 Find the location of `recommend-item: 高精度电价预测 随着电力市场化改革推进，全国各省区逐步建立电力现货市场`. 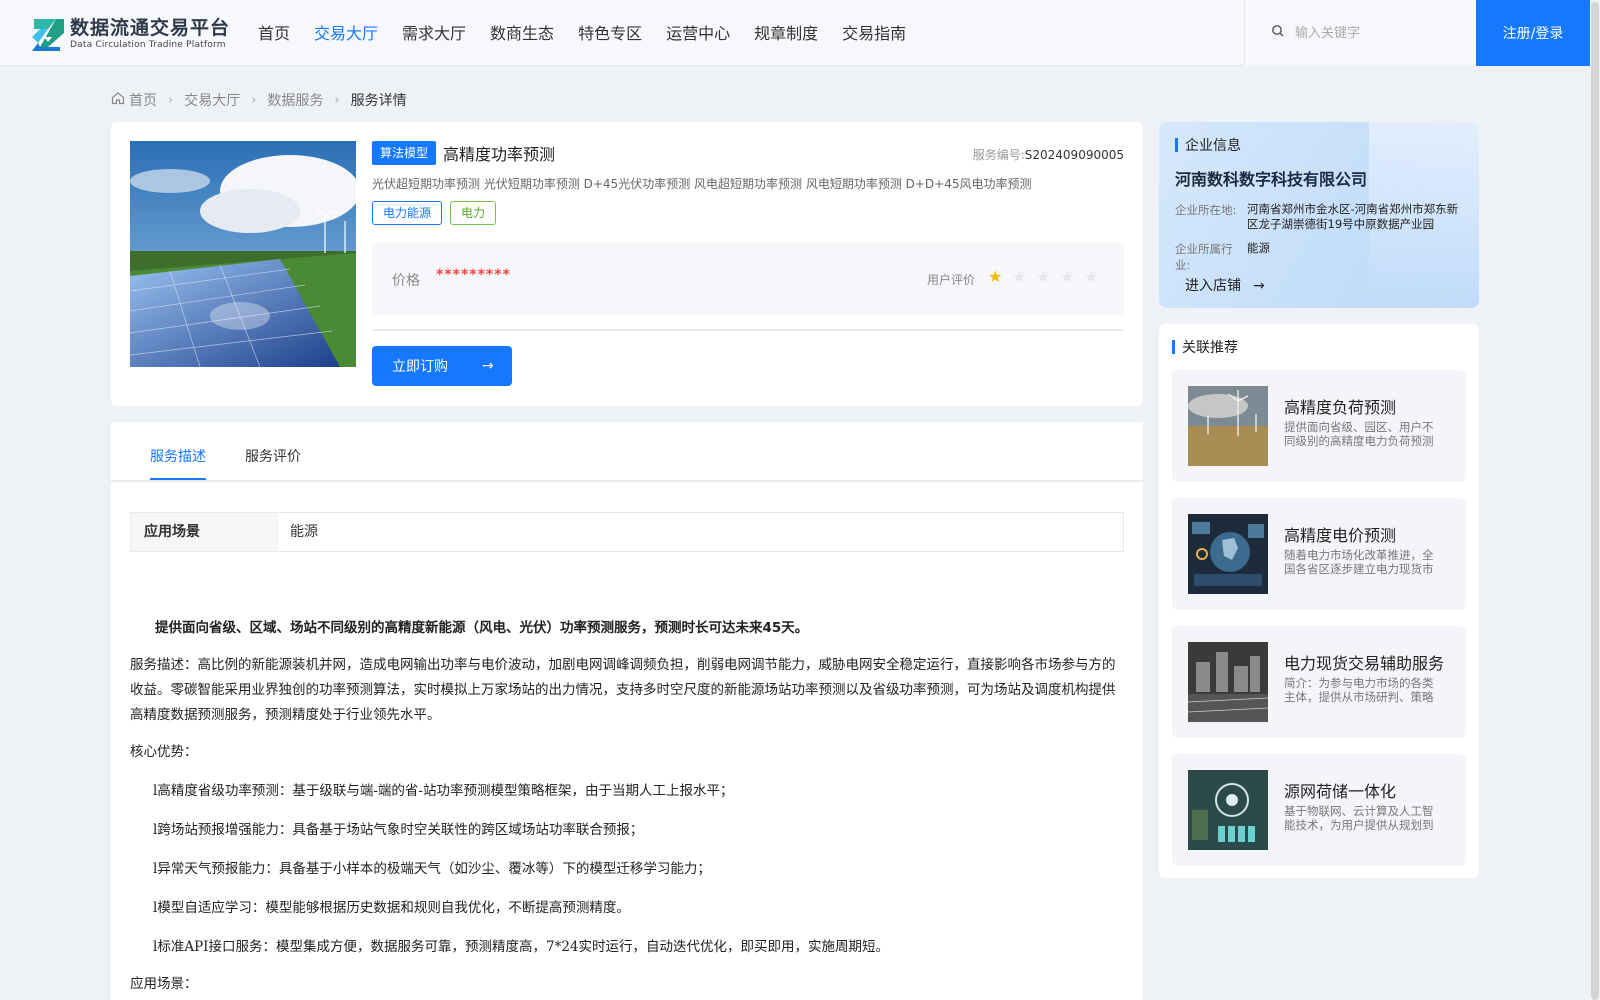

recommend-item: 高精度电价预测 随着电力市场化改革推进，全国各省区逐步建立电力现货市场 is located at coordinates (1319, 554).